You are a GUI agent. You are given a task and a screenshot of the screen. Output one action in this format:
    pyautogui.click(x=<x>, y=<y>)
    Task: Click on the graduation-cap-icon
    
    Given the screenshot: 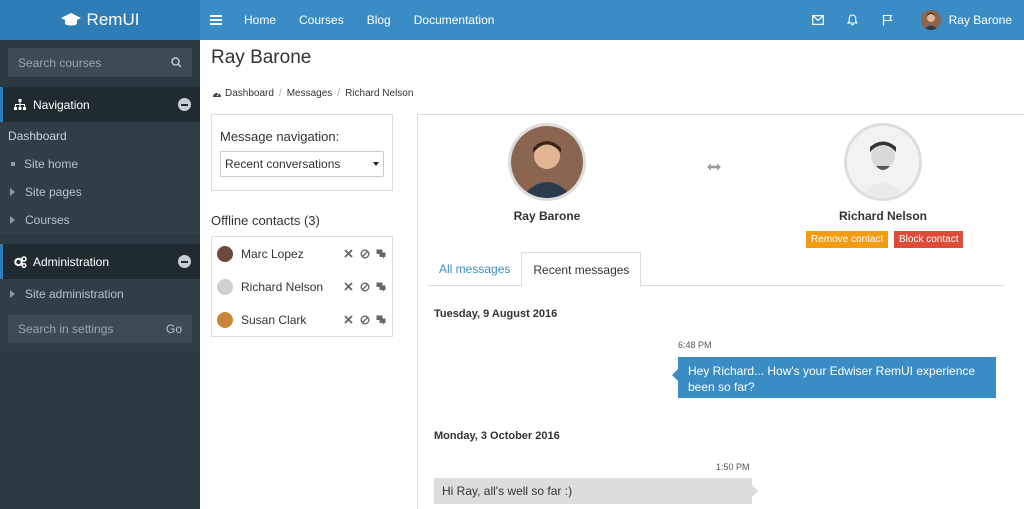 What is the action you would take?
    pyautogui.click(x=70, y=19)
    